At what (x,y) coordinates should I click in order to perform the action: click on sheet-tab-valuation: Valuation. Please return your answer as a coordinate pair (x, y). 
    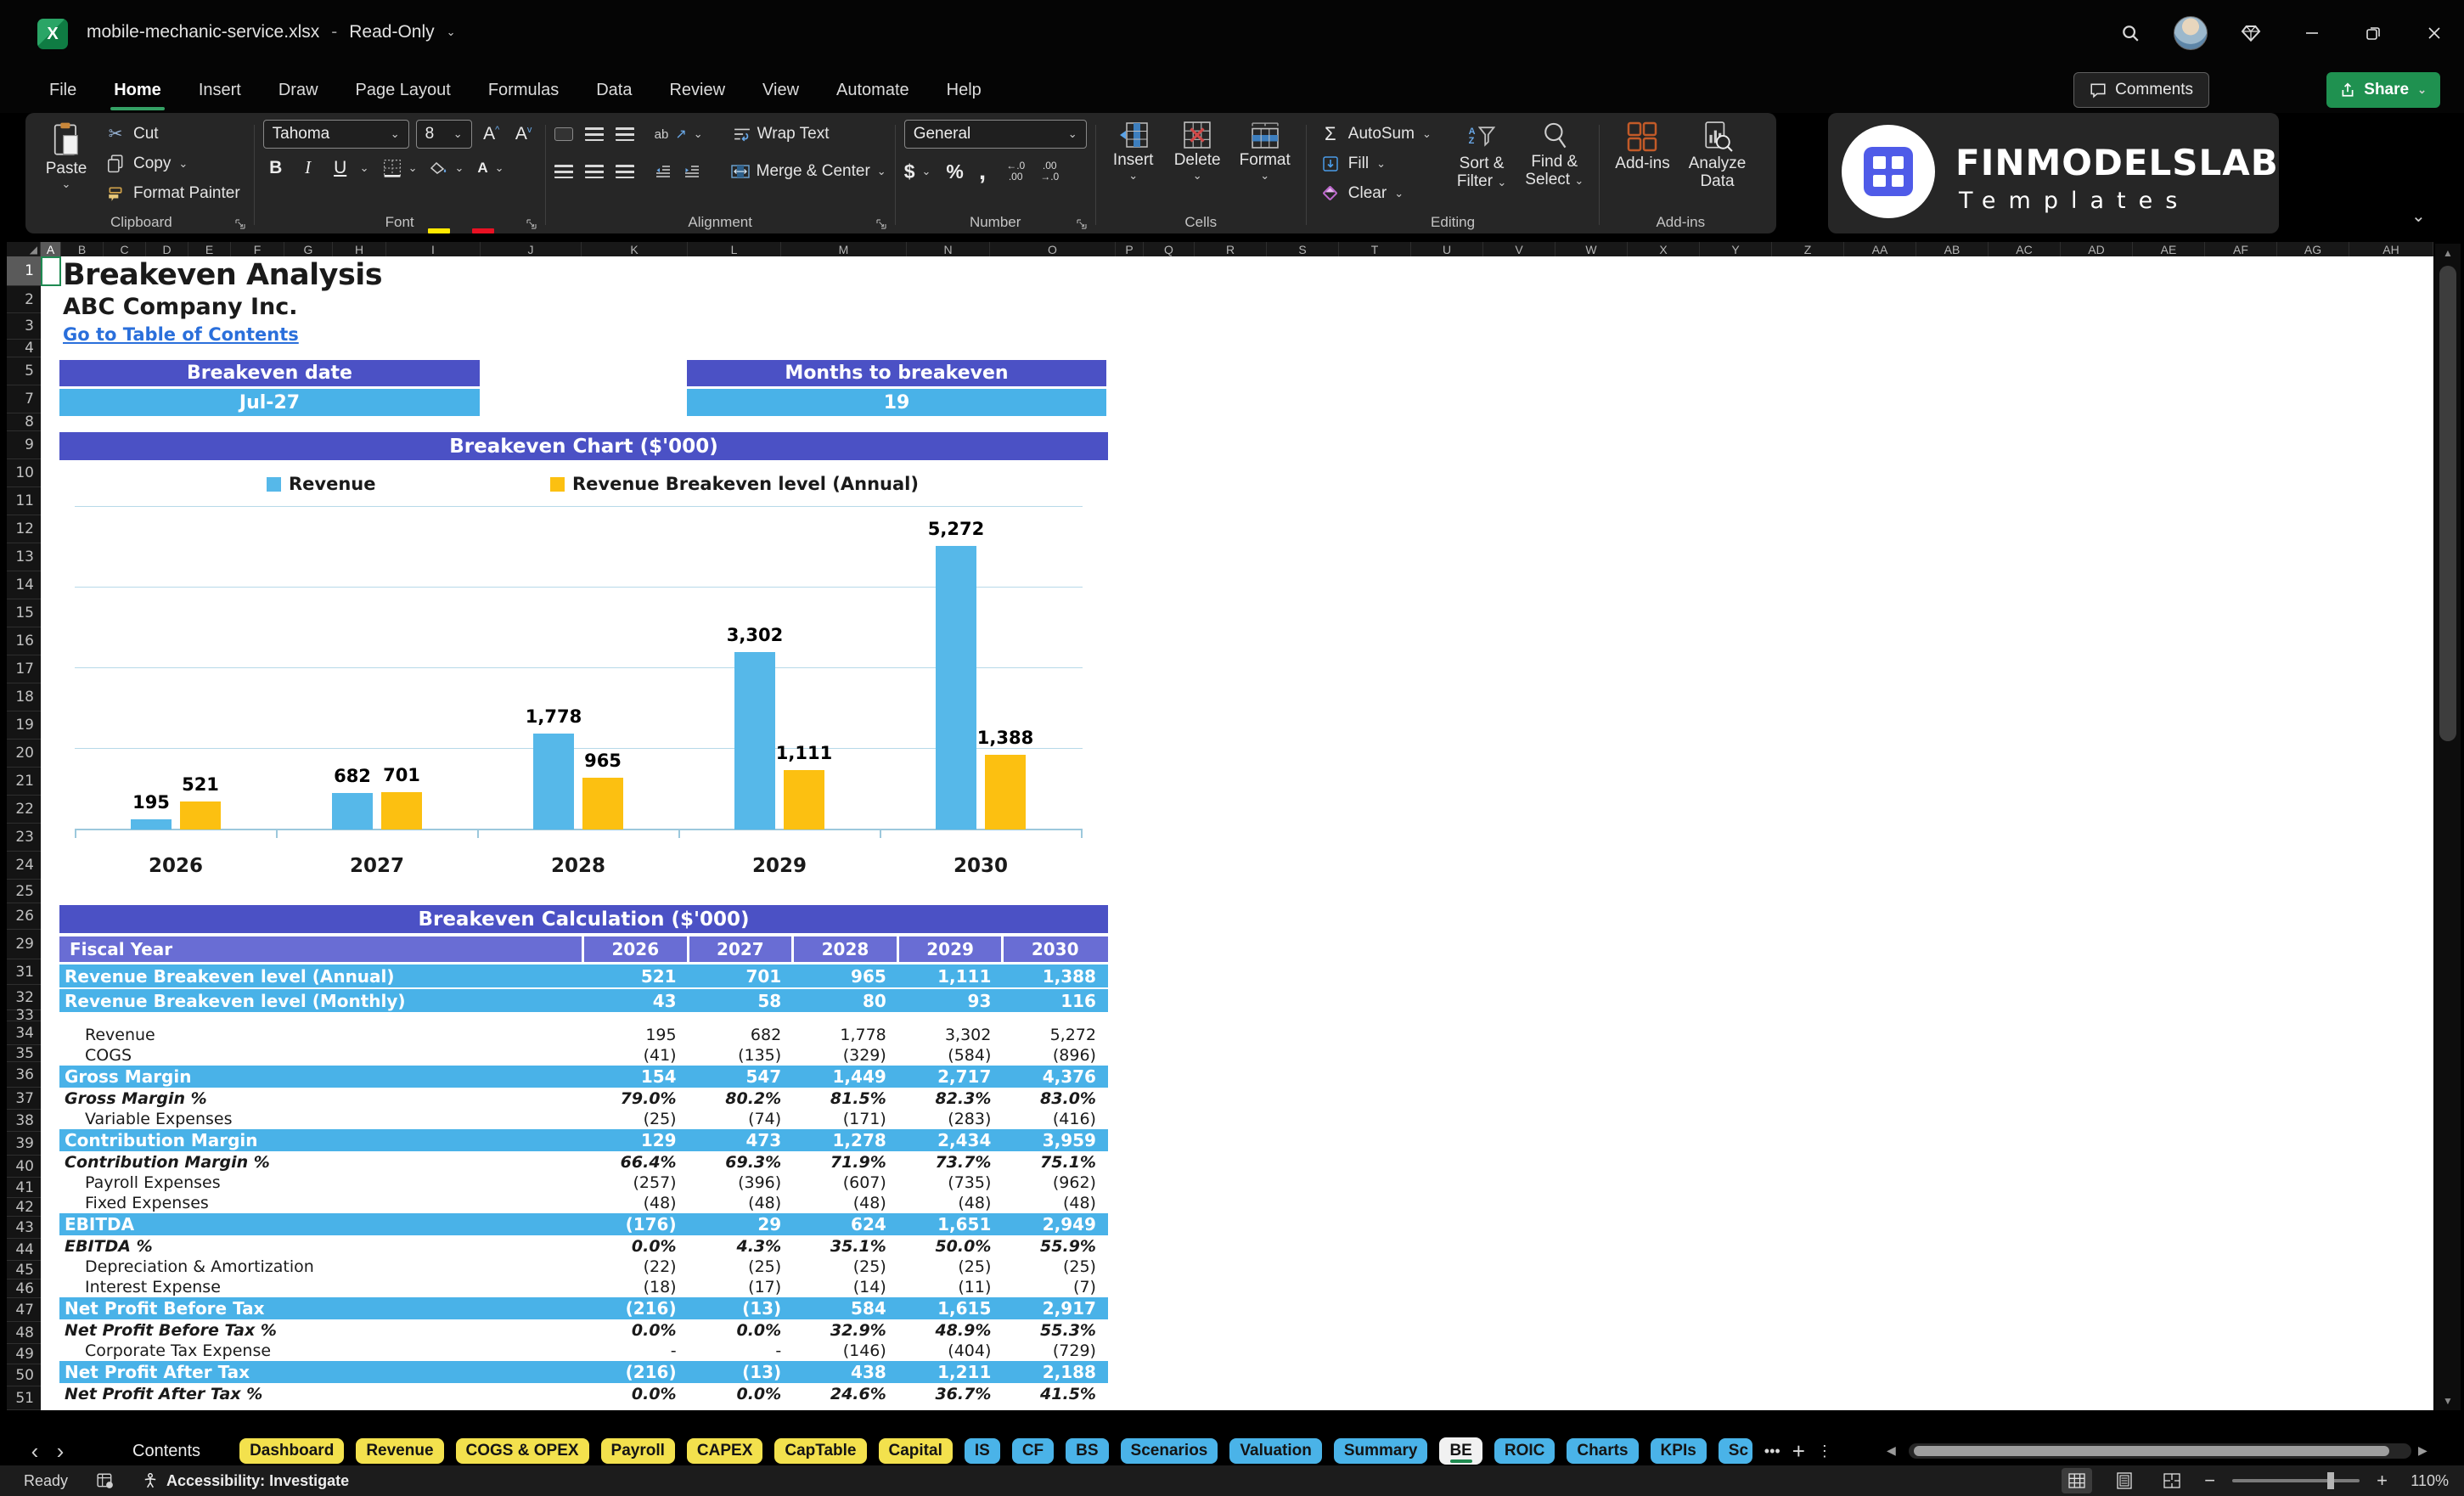
    Looking at the image, I should click on (1275, 1451).